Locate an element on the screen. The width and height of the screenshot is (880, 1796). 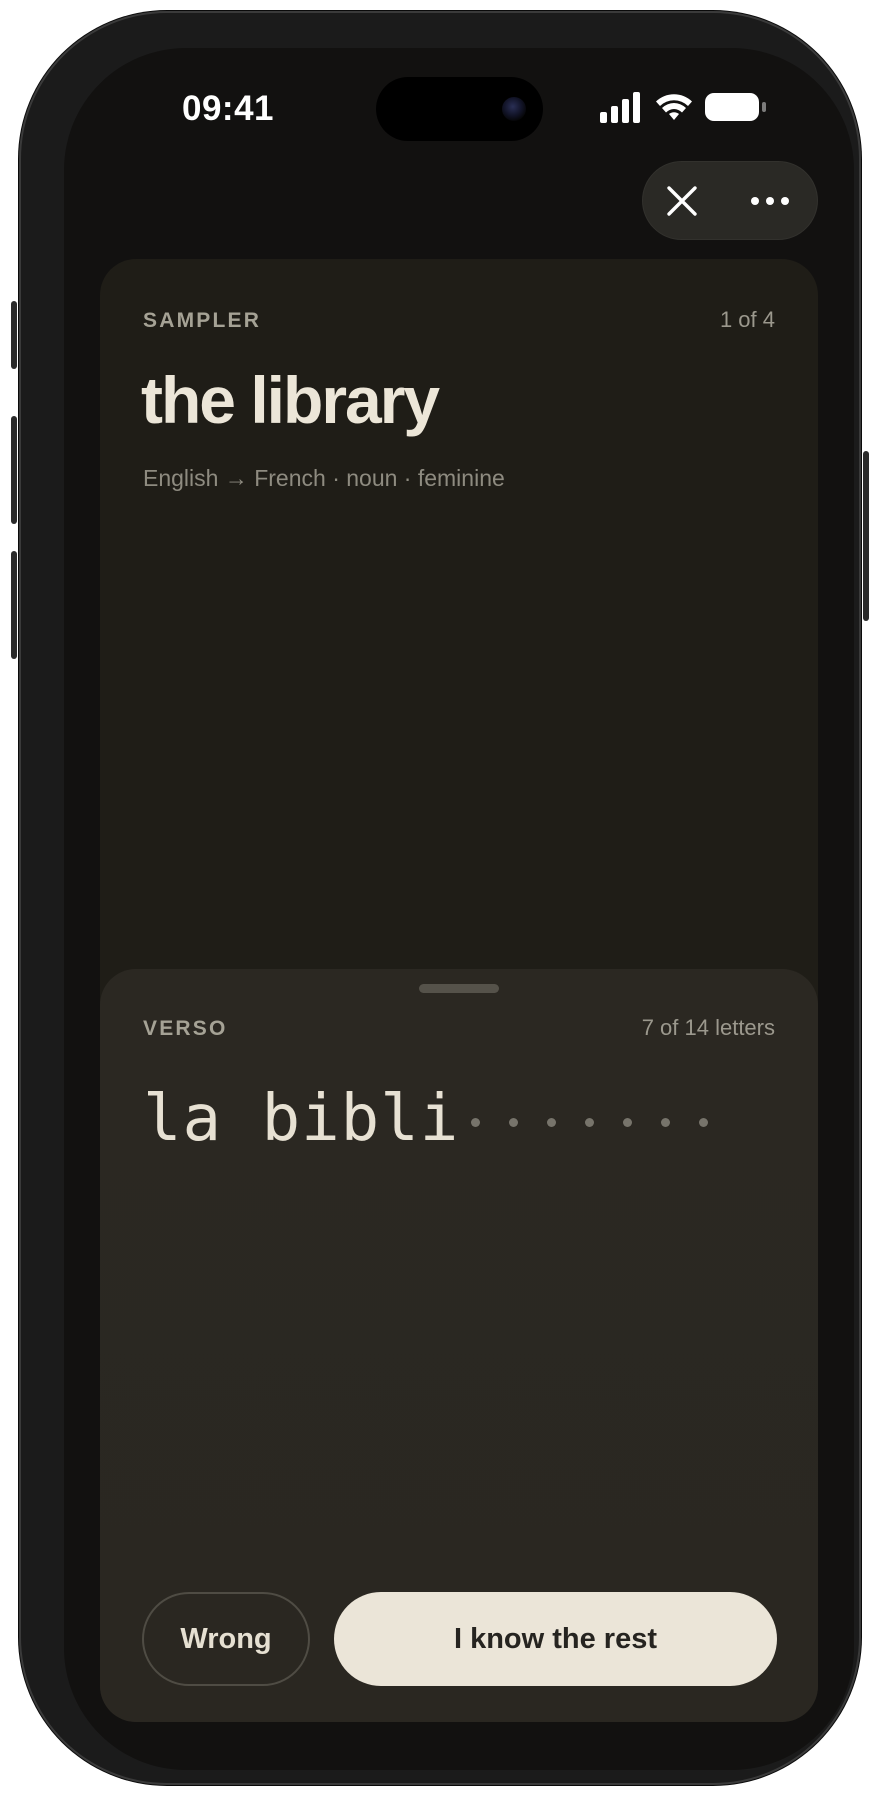
answer-row: la bibli is located at coordinates (440, 1119).